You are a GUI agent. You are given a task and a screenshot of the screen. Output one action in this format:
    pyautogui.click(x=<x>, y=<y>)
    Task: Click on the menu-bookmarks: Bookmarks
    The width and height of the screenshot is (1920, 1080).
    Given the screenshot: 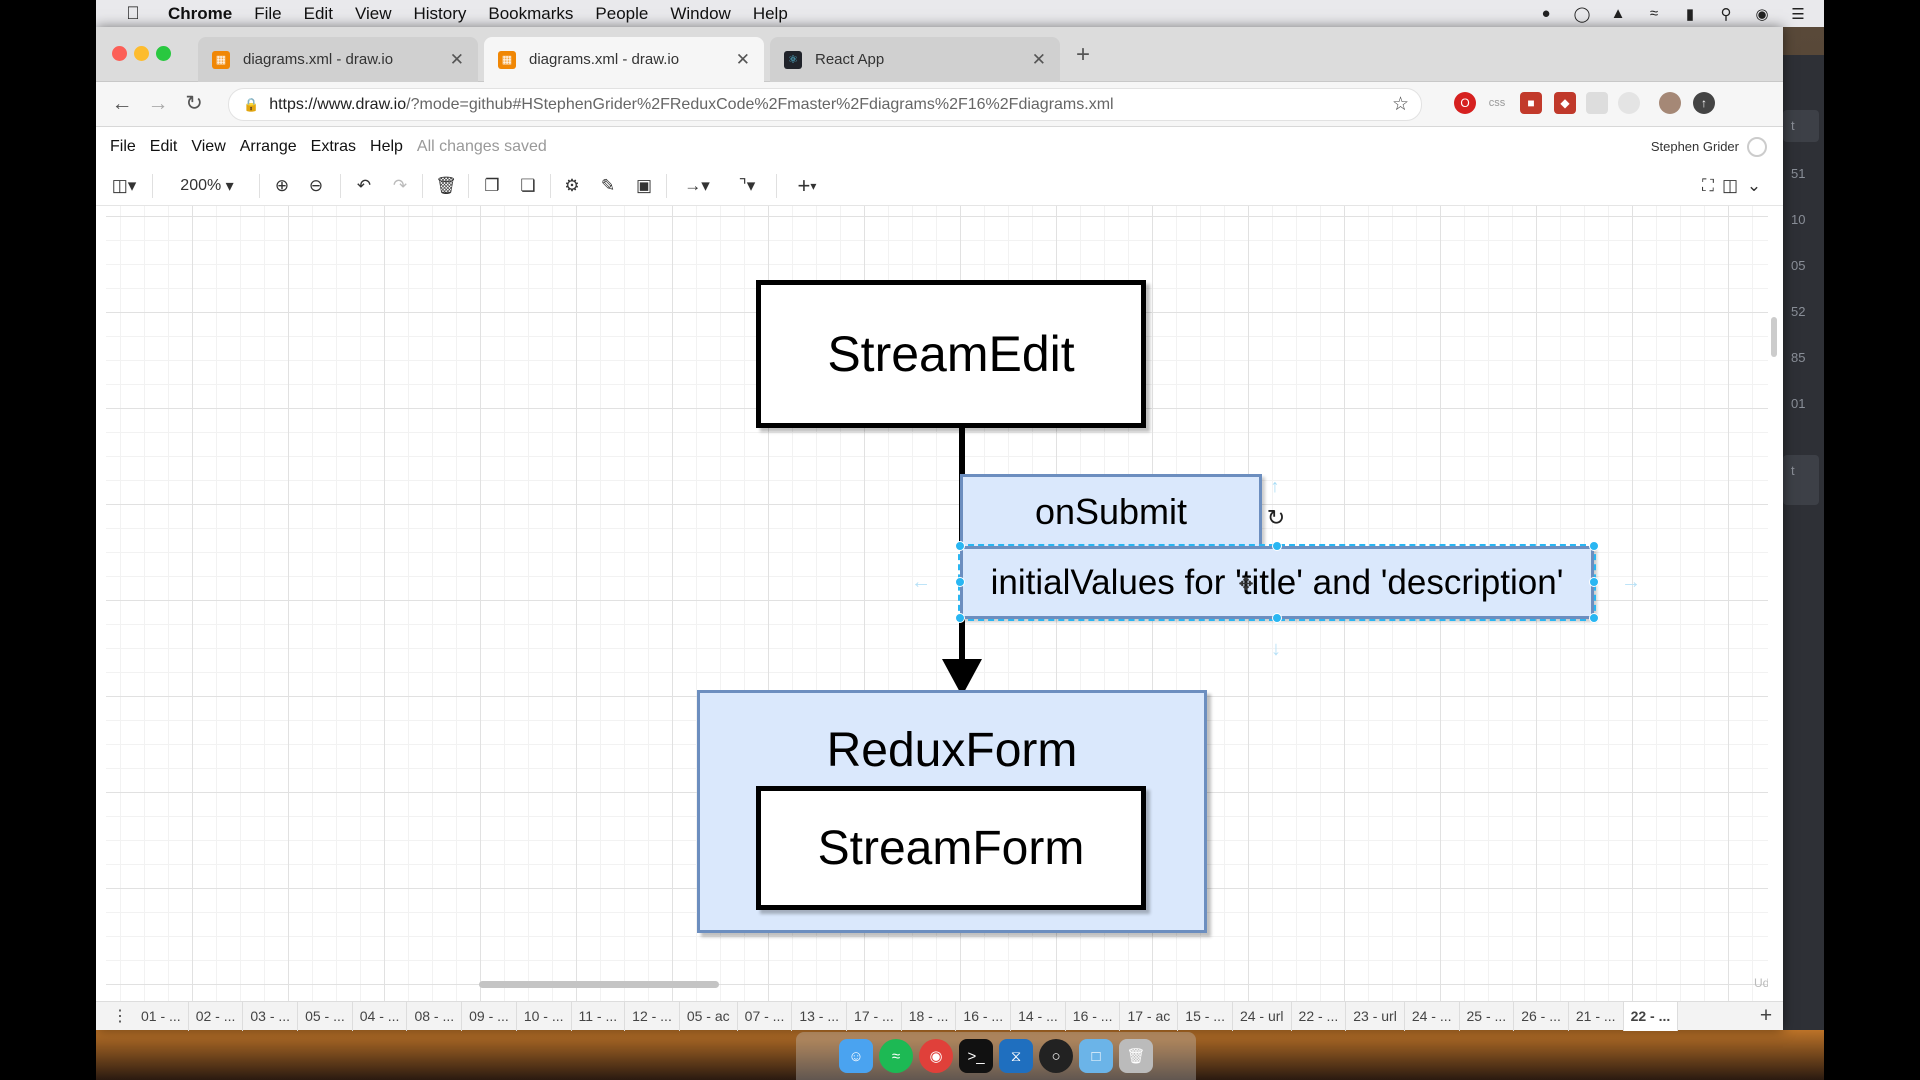 What is the action you would take?
    pyautogui.click(x=530, y=14)
    